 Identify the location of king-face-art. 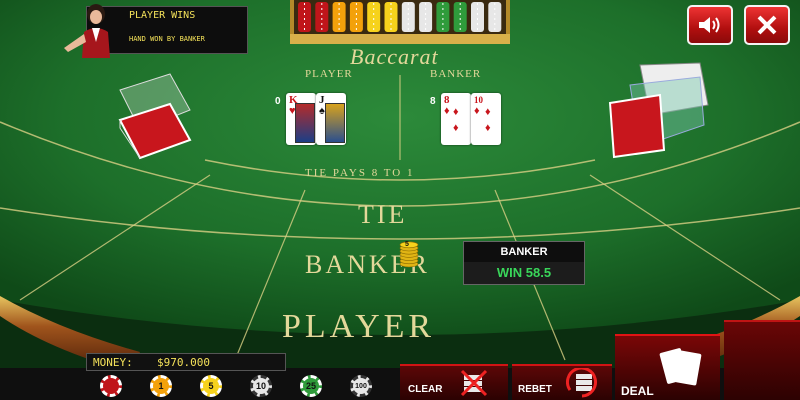
(305, 123).